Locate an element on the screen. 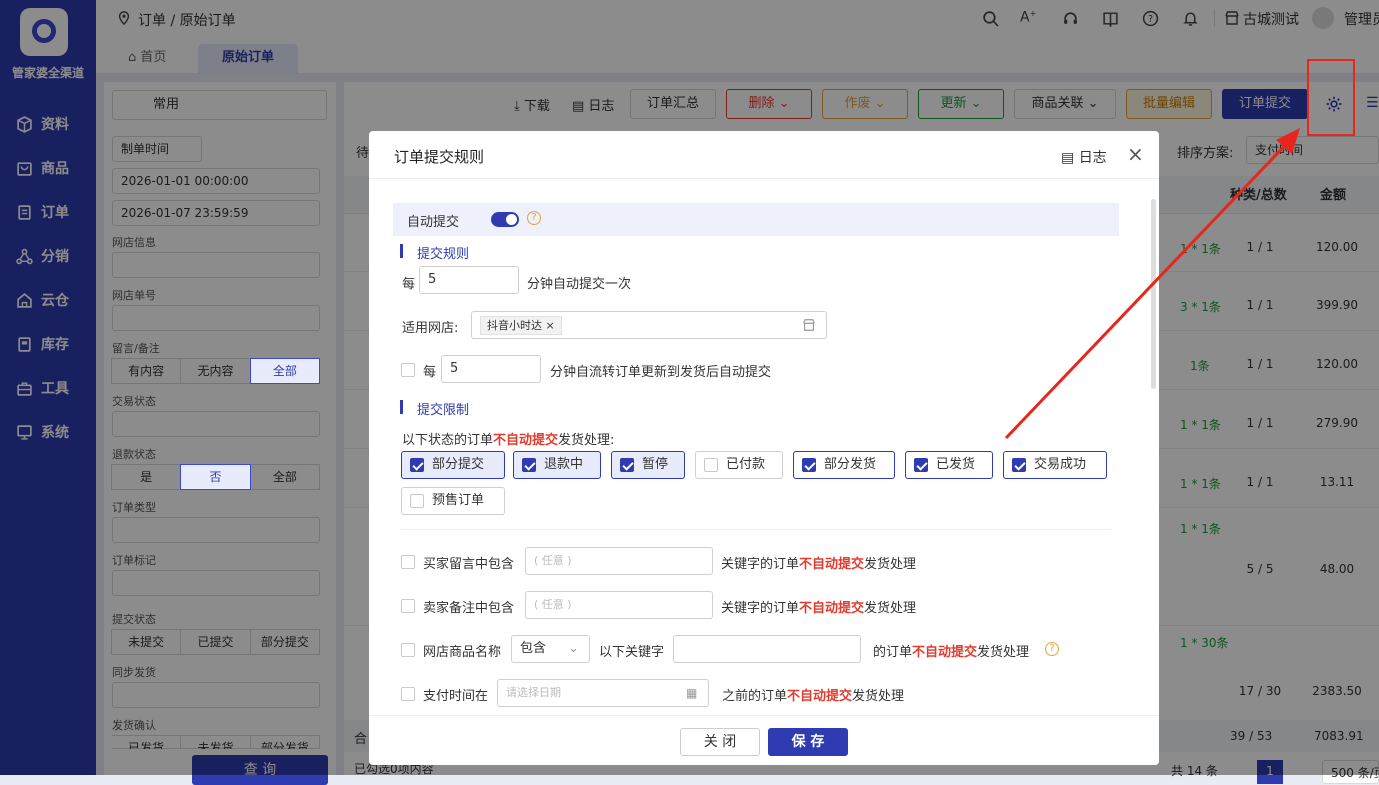  flow-checkbox is located at coordinates (408, 370).